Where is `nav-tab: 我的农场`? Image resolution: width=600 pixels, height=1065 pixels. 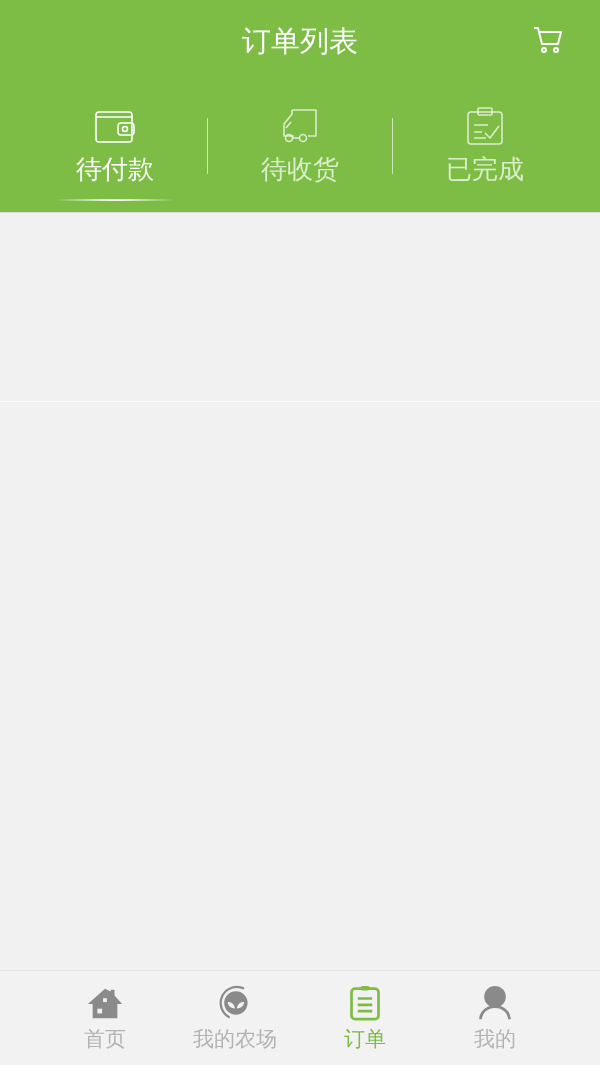
nav-tab: 我的农场 is located at coordinates (235, 1018).